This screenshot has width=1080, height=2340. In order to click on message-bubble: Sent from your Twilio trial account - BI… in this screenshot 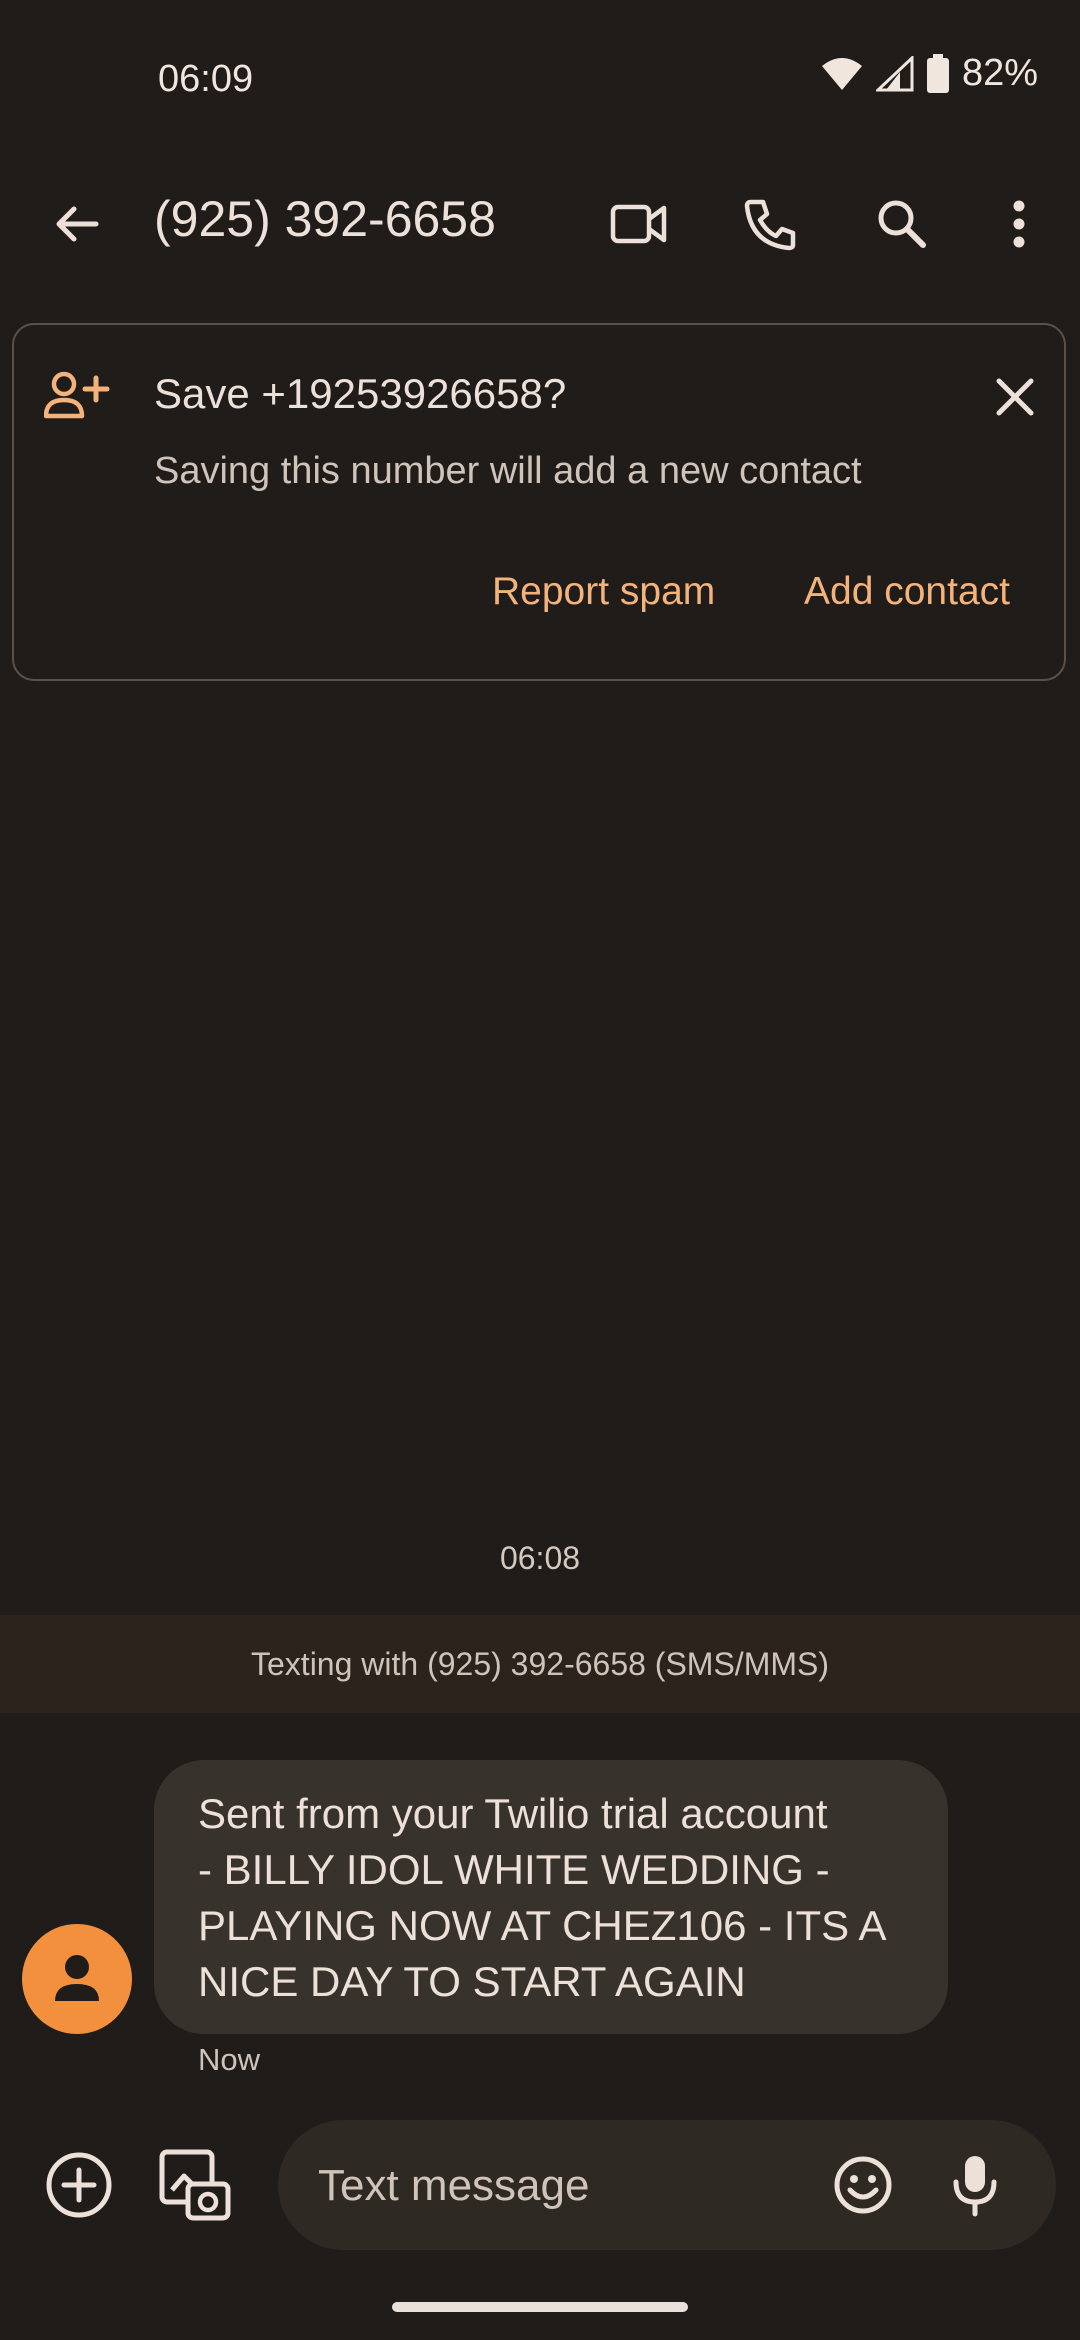, I will do `click(551, 1897)`.